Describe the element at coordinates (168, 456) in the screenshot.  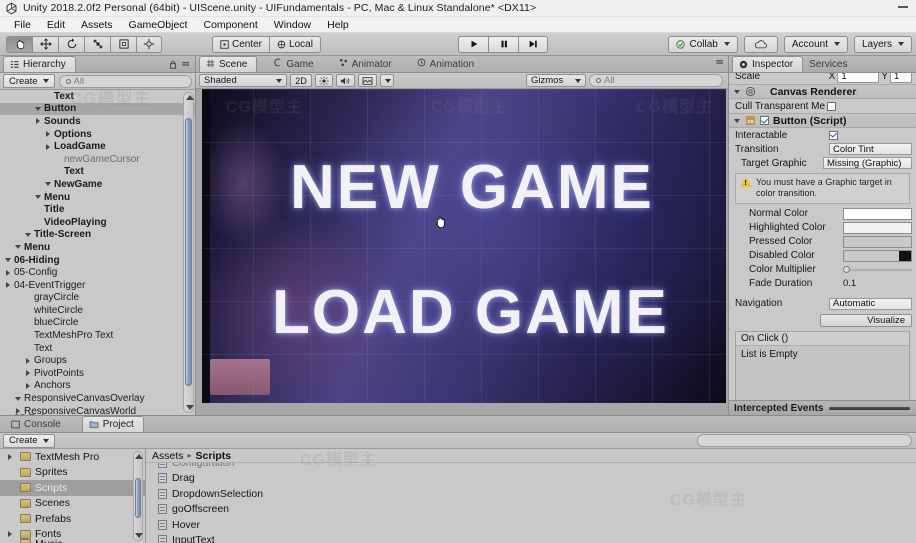
I see `breadcrumb-assets: Assets` at that location.